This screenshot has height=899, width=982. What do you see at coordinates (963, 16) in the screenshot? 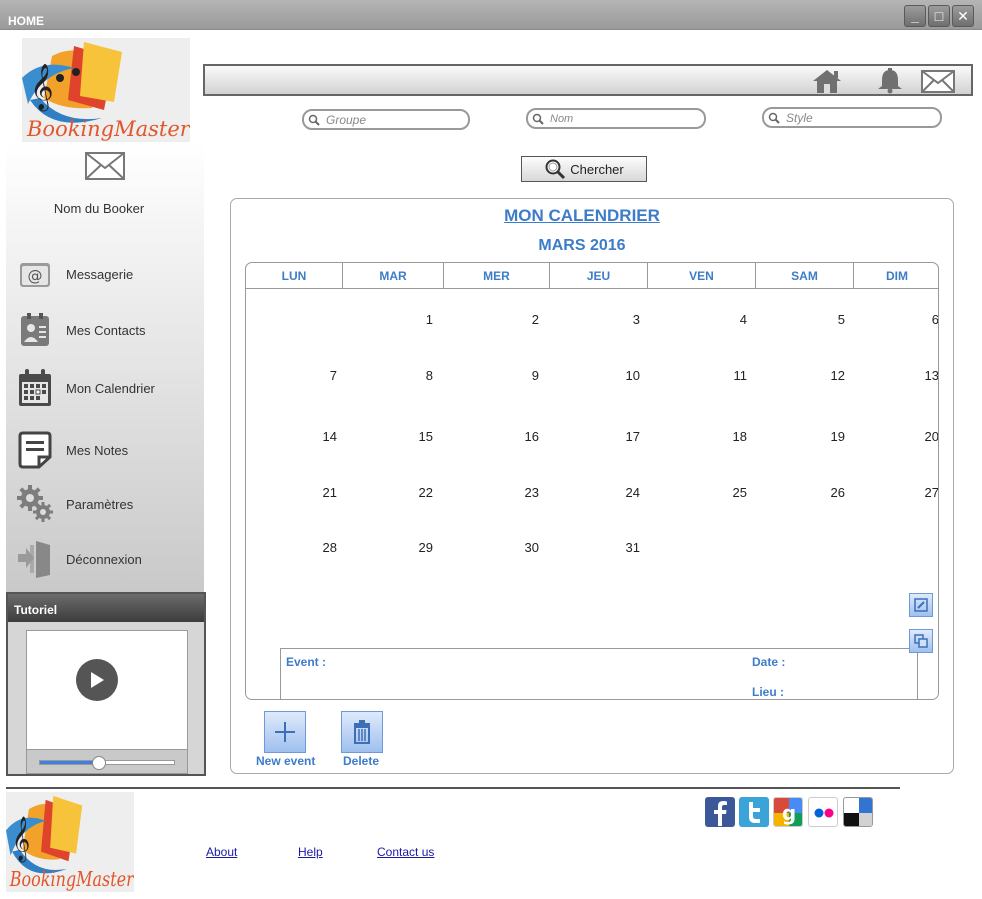
I see `close-button: ✕` at bounding box center [963, 16].